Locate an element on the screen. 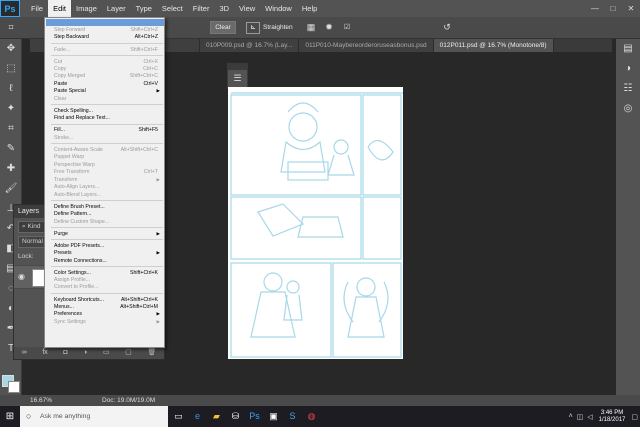 This screenshot has width=640, height=427. store-icon: ⛁ is located at coordinates (235, 416).